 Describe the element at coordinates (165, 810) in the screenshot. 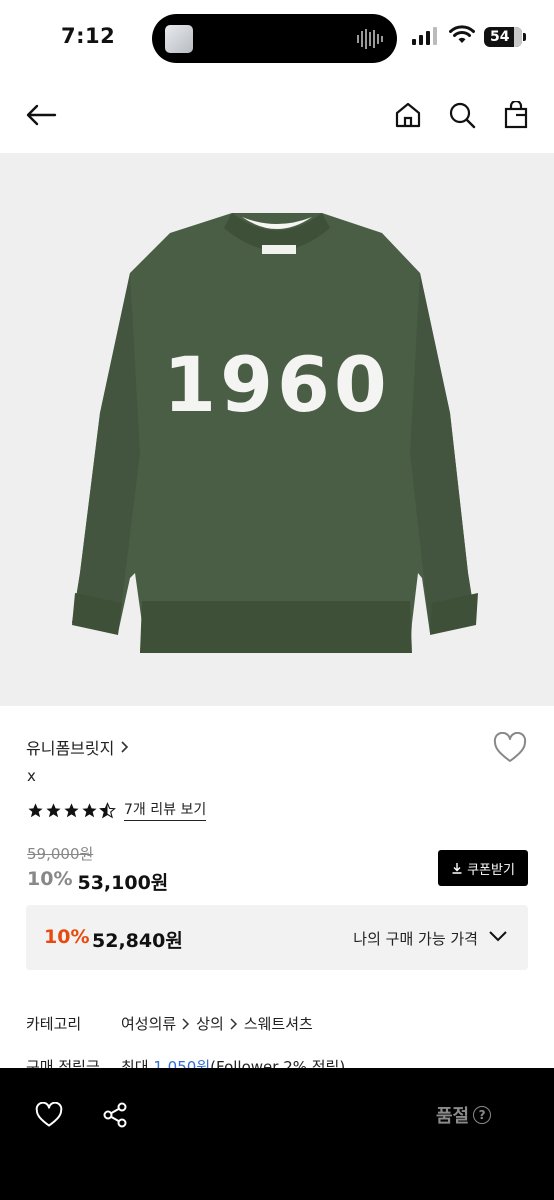

I see `review-link: 7개 리뷰 보기` at that location.